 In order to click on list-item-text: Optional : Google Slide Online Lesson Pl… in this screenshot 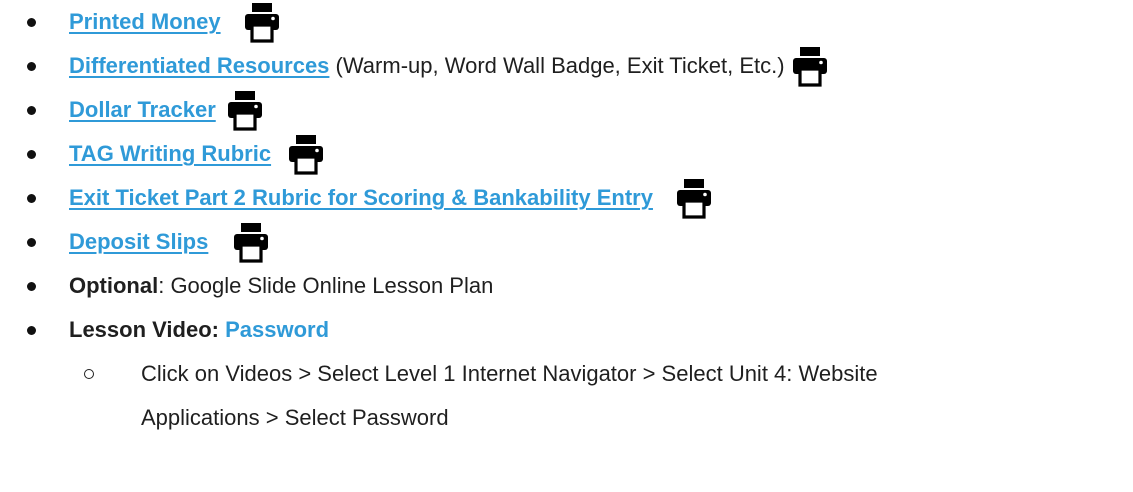, I will do `click(281, 286)`.